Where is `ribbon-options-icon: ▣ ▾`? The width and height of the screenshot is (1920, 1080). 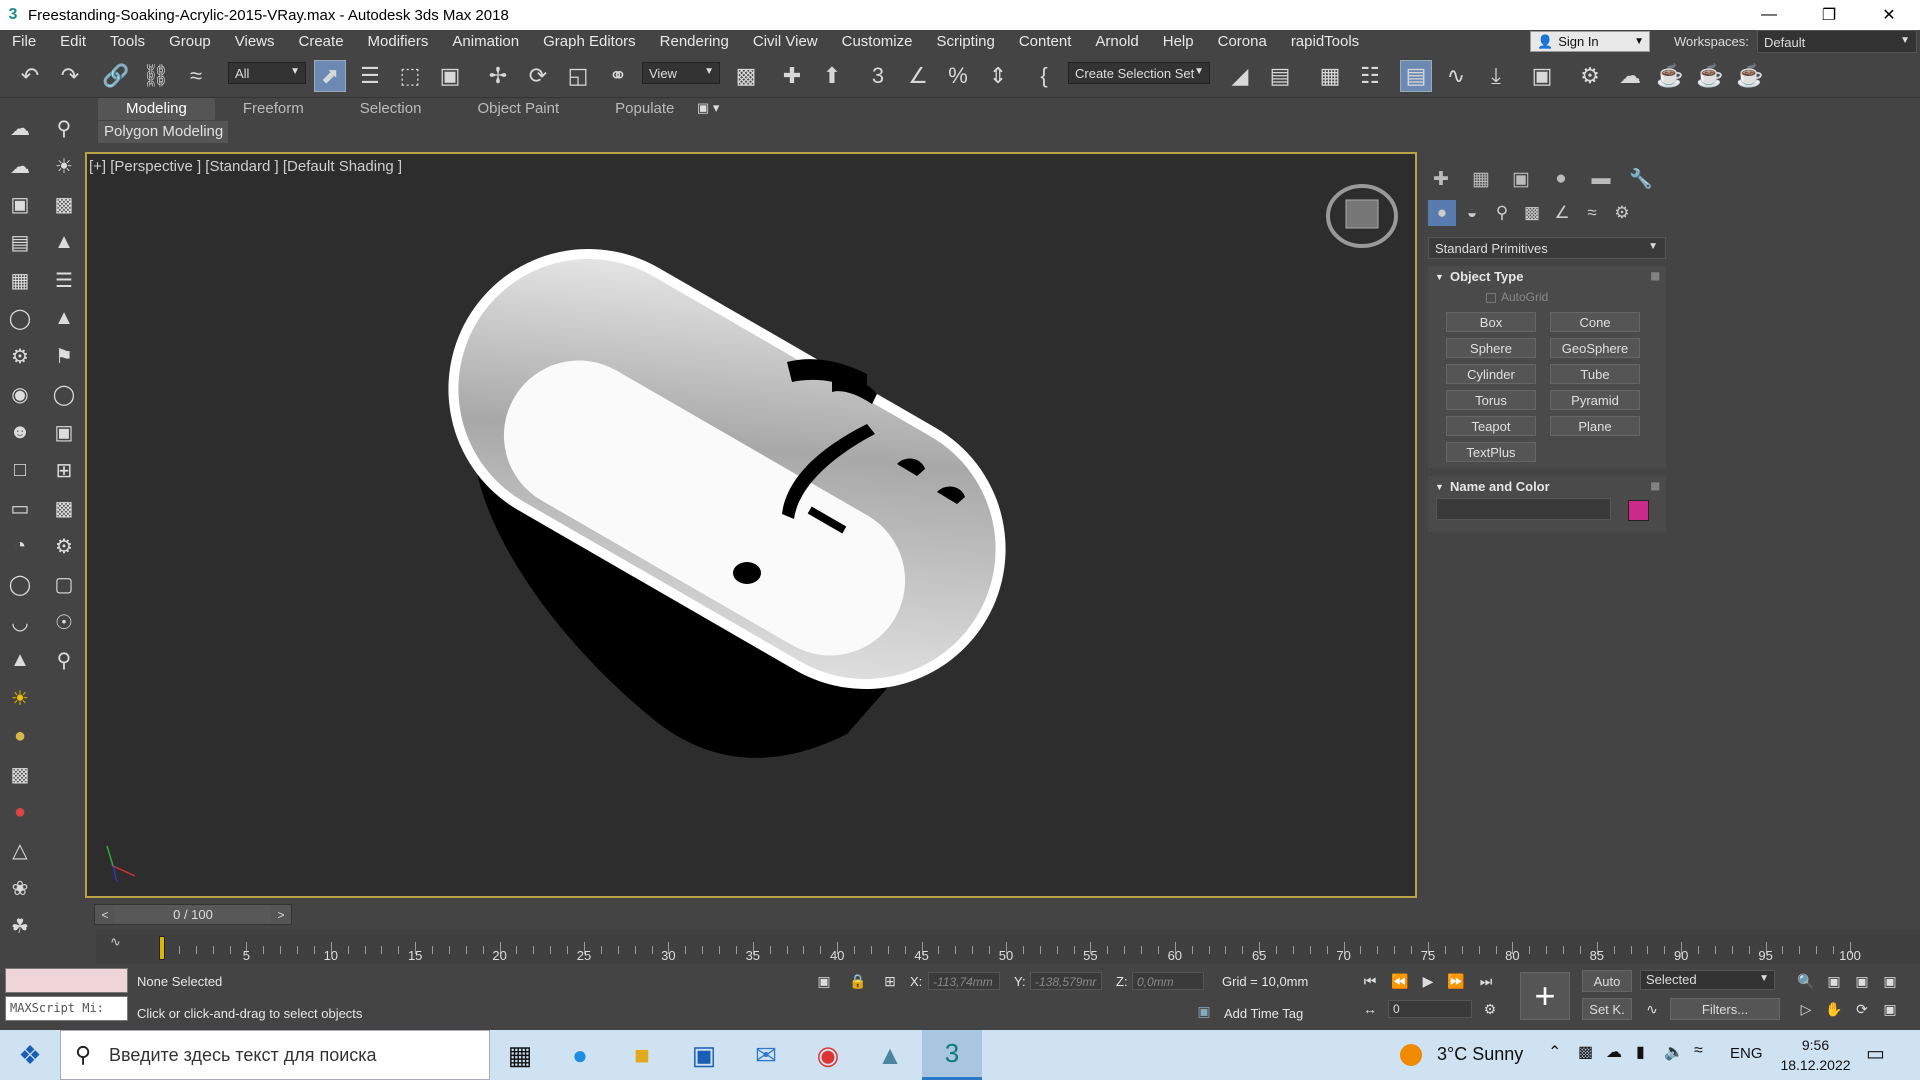
ribbon-options-icon: ▣ ▾ is located at coordinates (708, 108).